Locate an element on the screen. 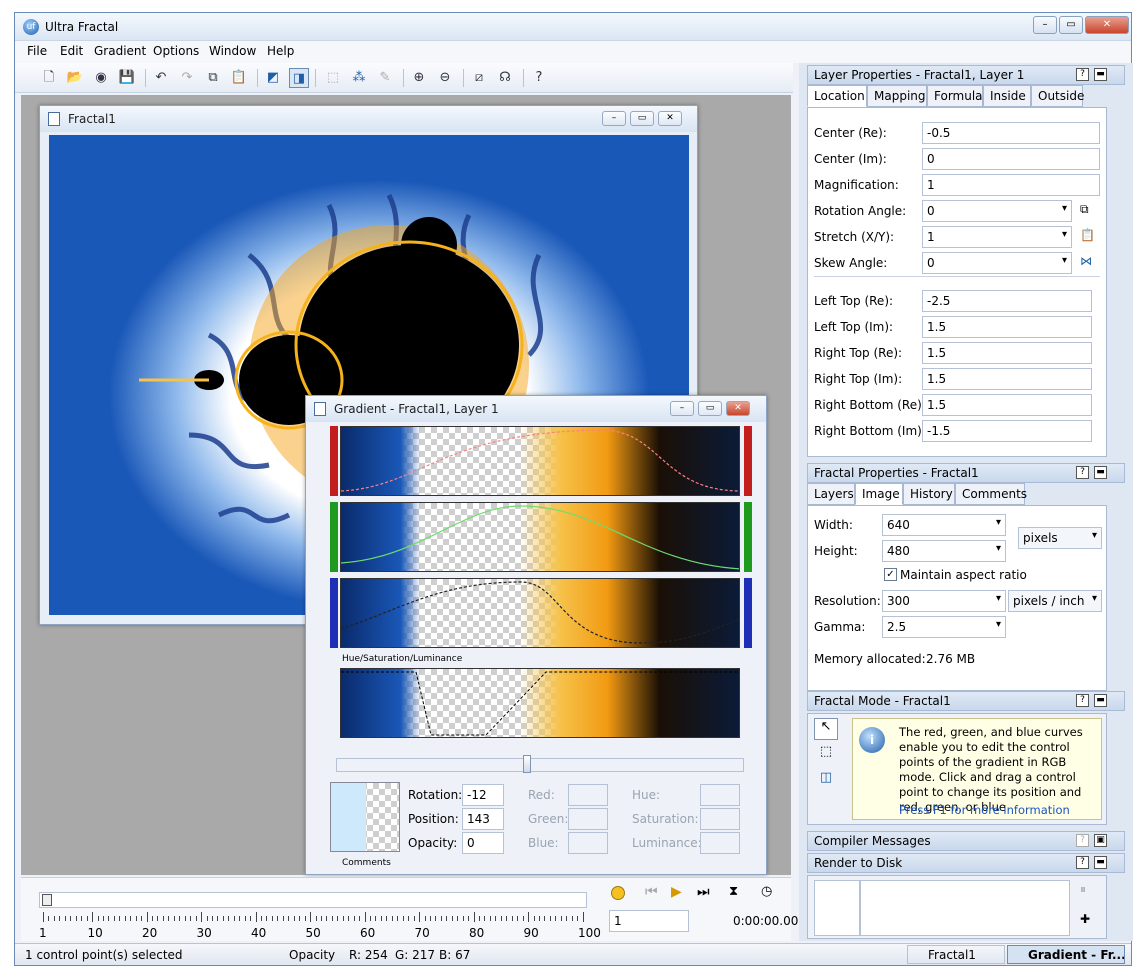  gradient-slider-track is located at coordinates (540, 764).